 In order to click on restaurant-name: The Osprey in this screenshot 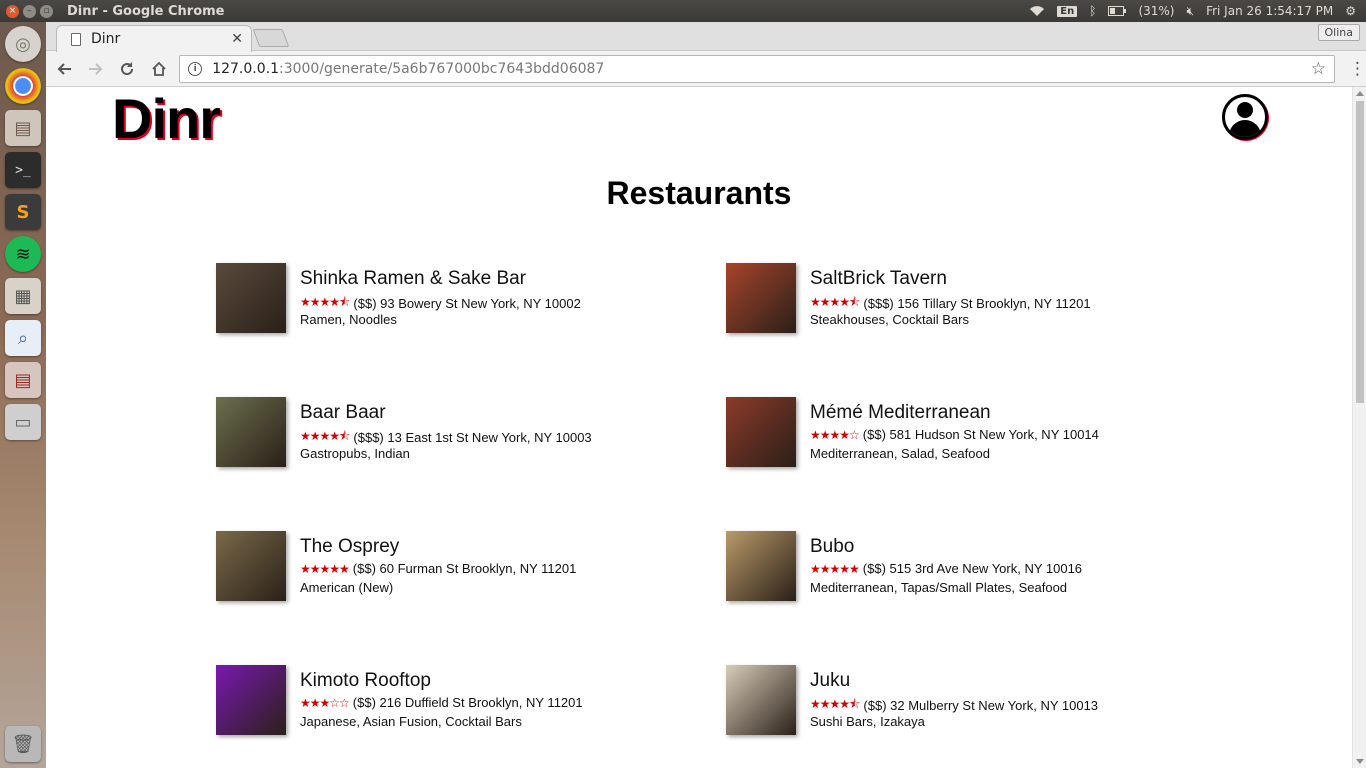, I will do `click(349, 547)`.